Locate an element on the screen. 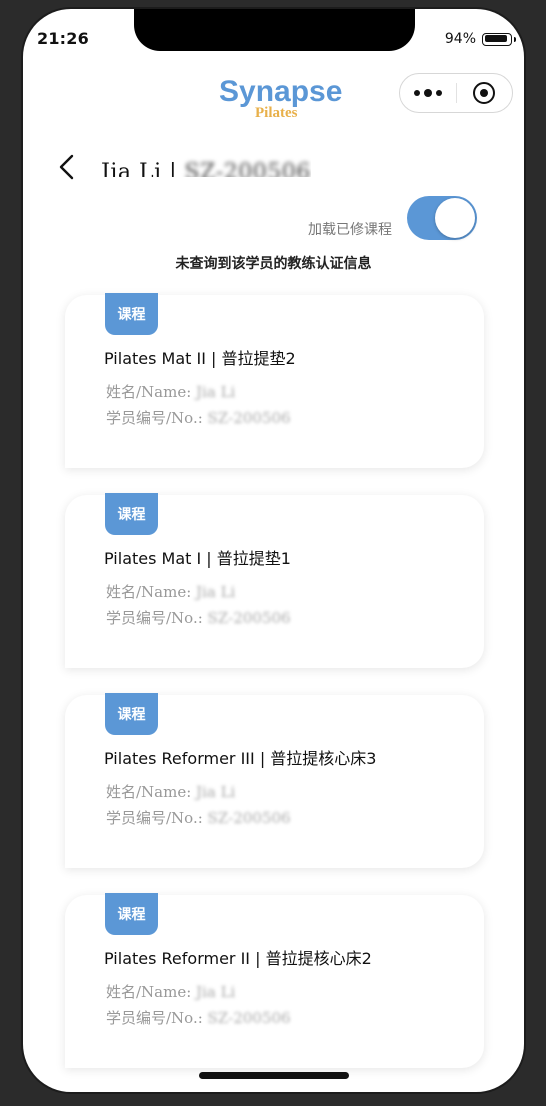  target-close-icon is located at coordinates (484, 93).